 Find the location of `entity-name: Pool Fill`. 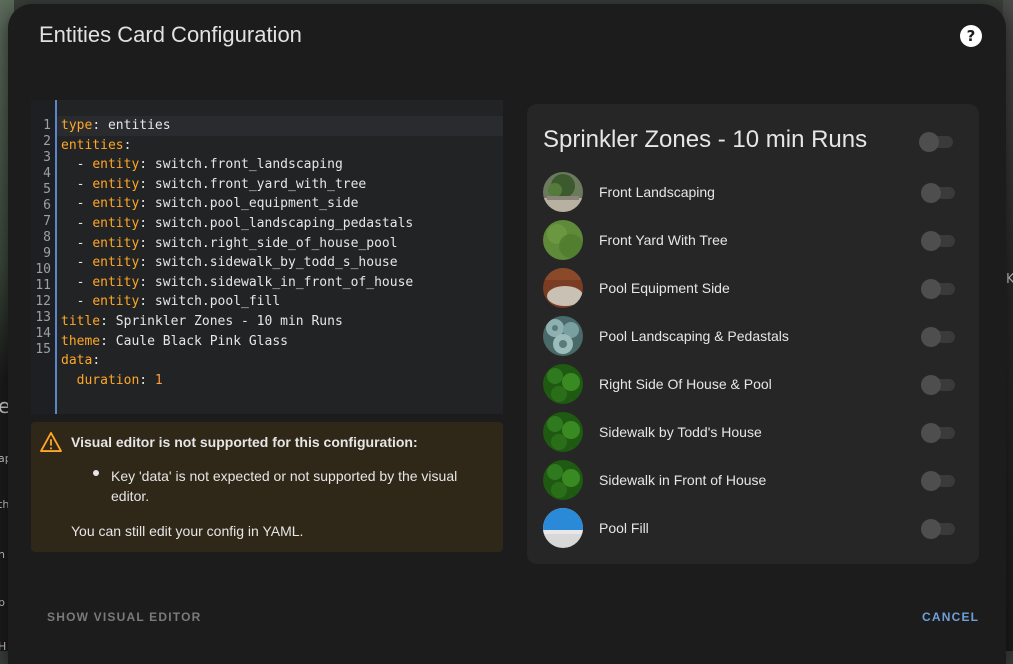

entity-name: Pool Fill is located at coordinates (624, 528).